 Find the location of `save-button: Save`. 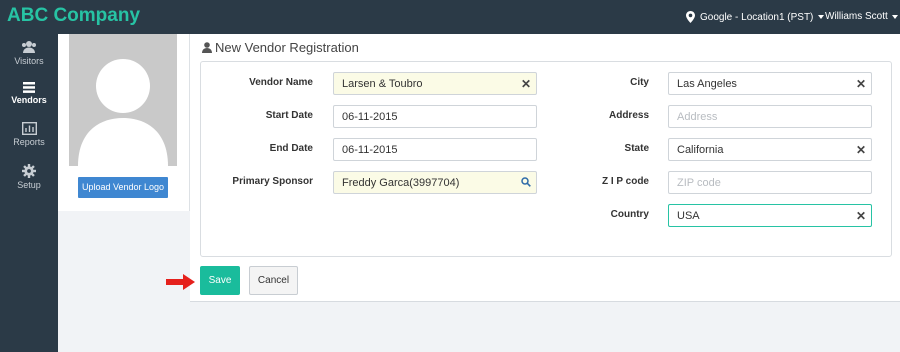

save-button: Save is located at coordinates (220, 280).